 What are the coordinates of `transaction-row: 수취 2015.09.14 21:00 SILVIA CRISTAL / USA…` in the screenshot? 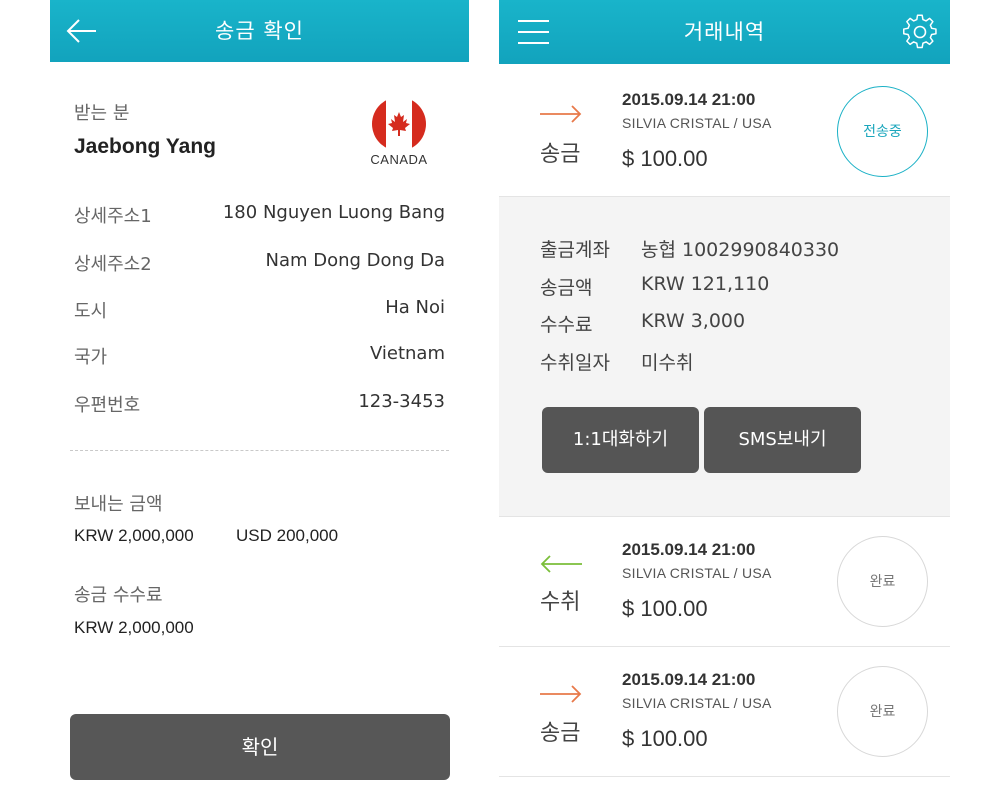 It's located at (724, 582).